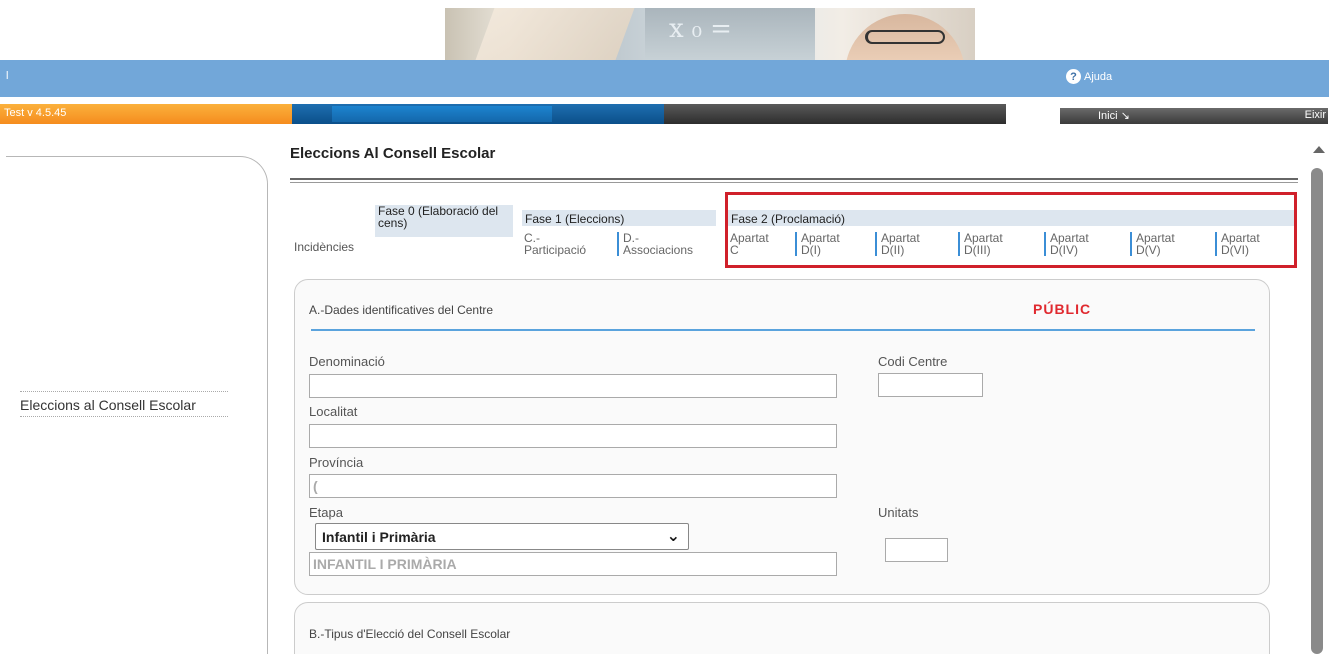 This screenshot has height=654, width=1329. What do you see at coordinates (1114, 115) in the screenshot?
I see `inici-link: Inici ↘` at bounding box center [1114, 115].